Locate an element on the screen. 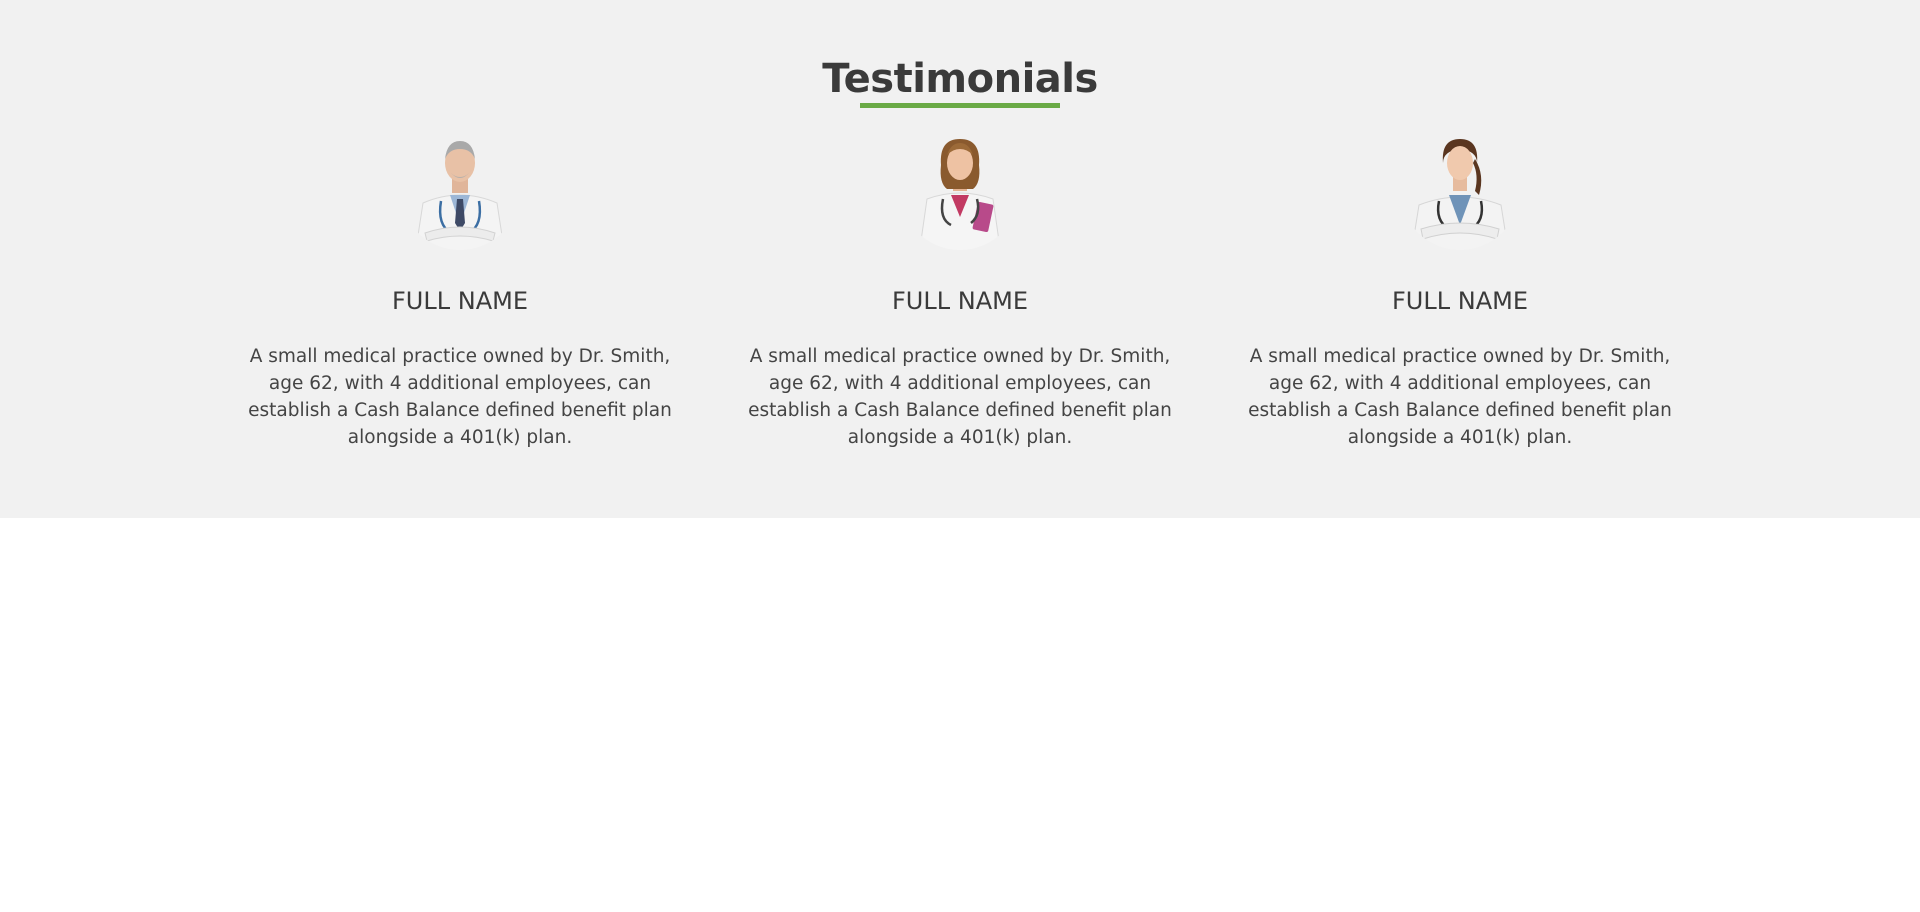  section-title: Testimonials is located at coordinates (960, 79).